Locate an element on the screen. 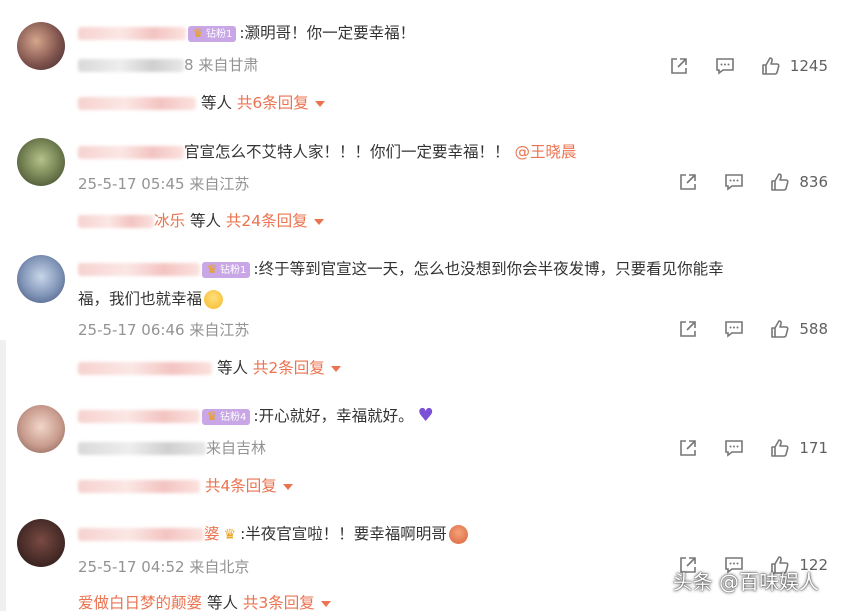 The height and width of the screenshot is (613, 841). mention-link: @王晓晨 is located at coordinates (545, 152).